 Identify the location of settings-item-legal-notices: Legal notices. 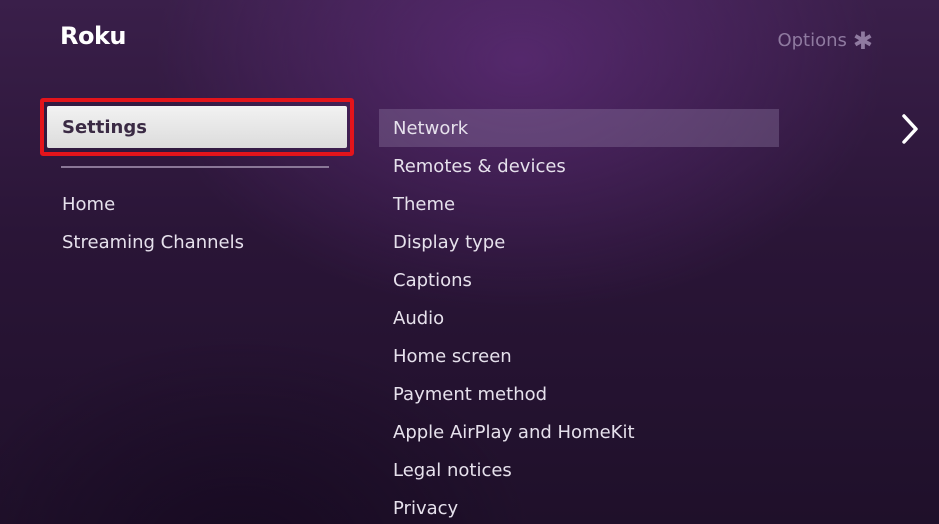
(579, 470).